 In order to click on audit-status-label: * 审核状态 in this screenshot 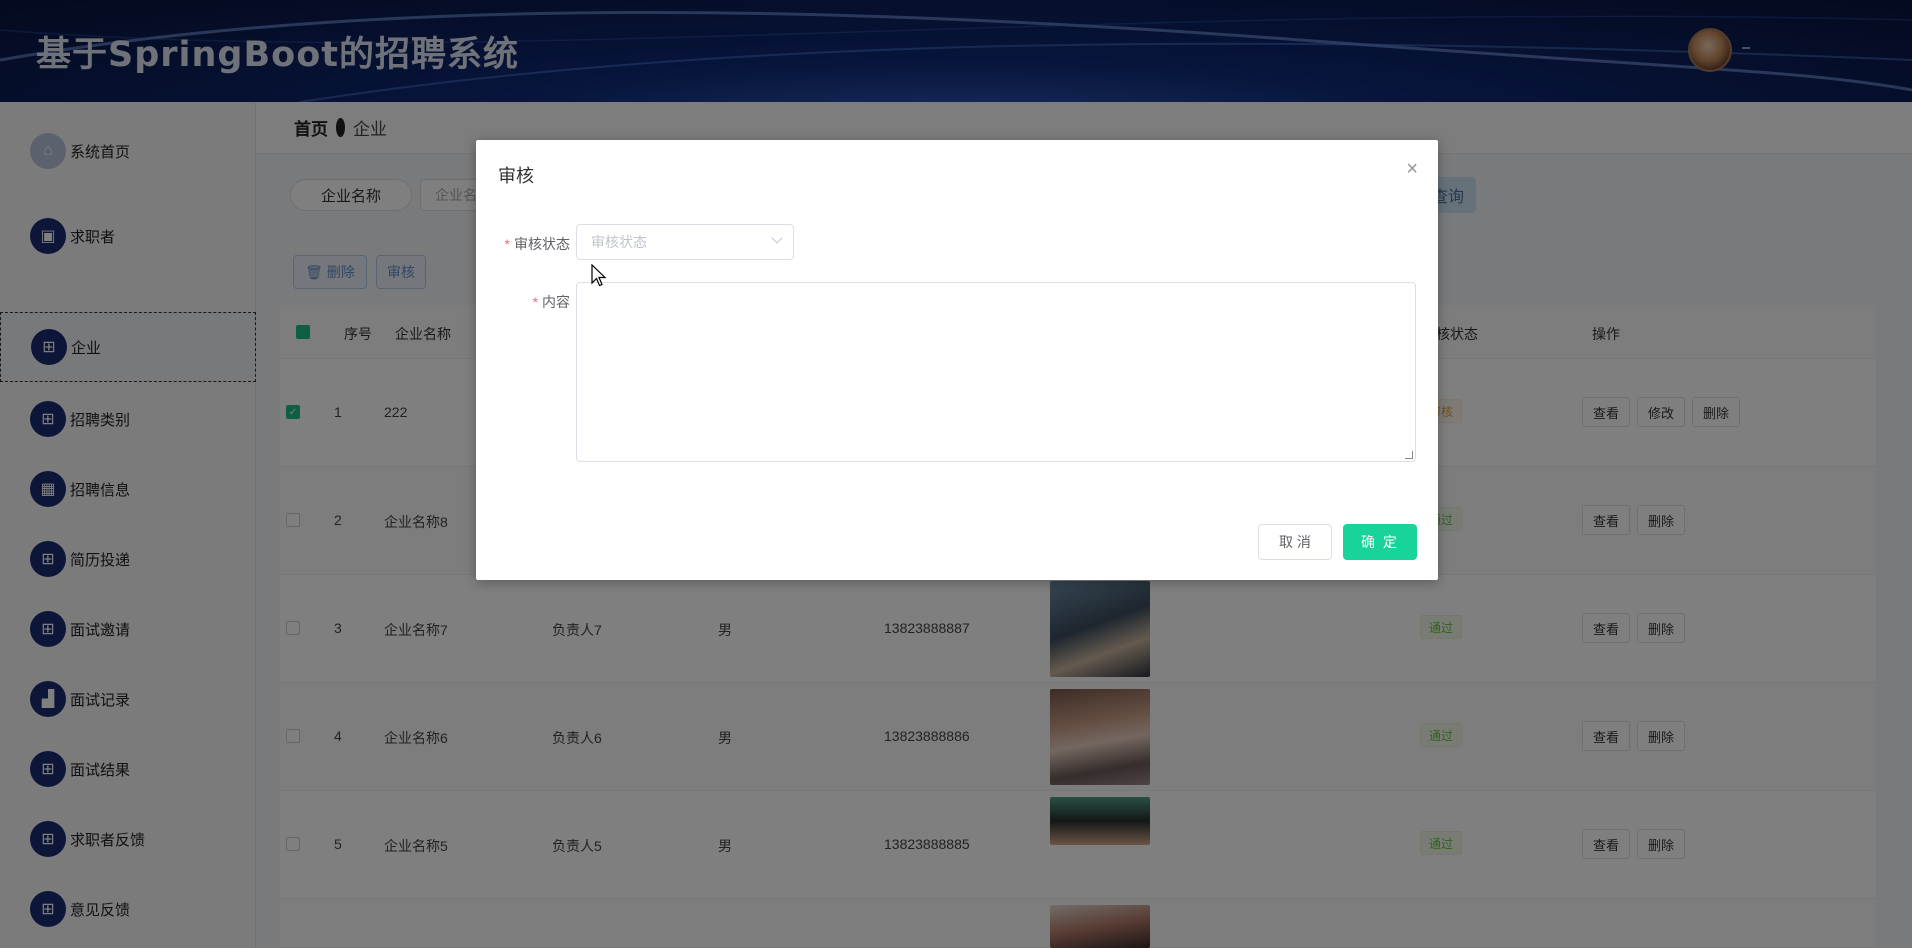, I will do `click(533, 244)`.